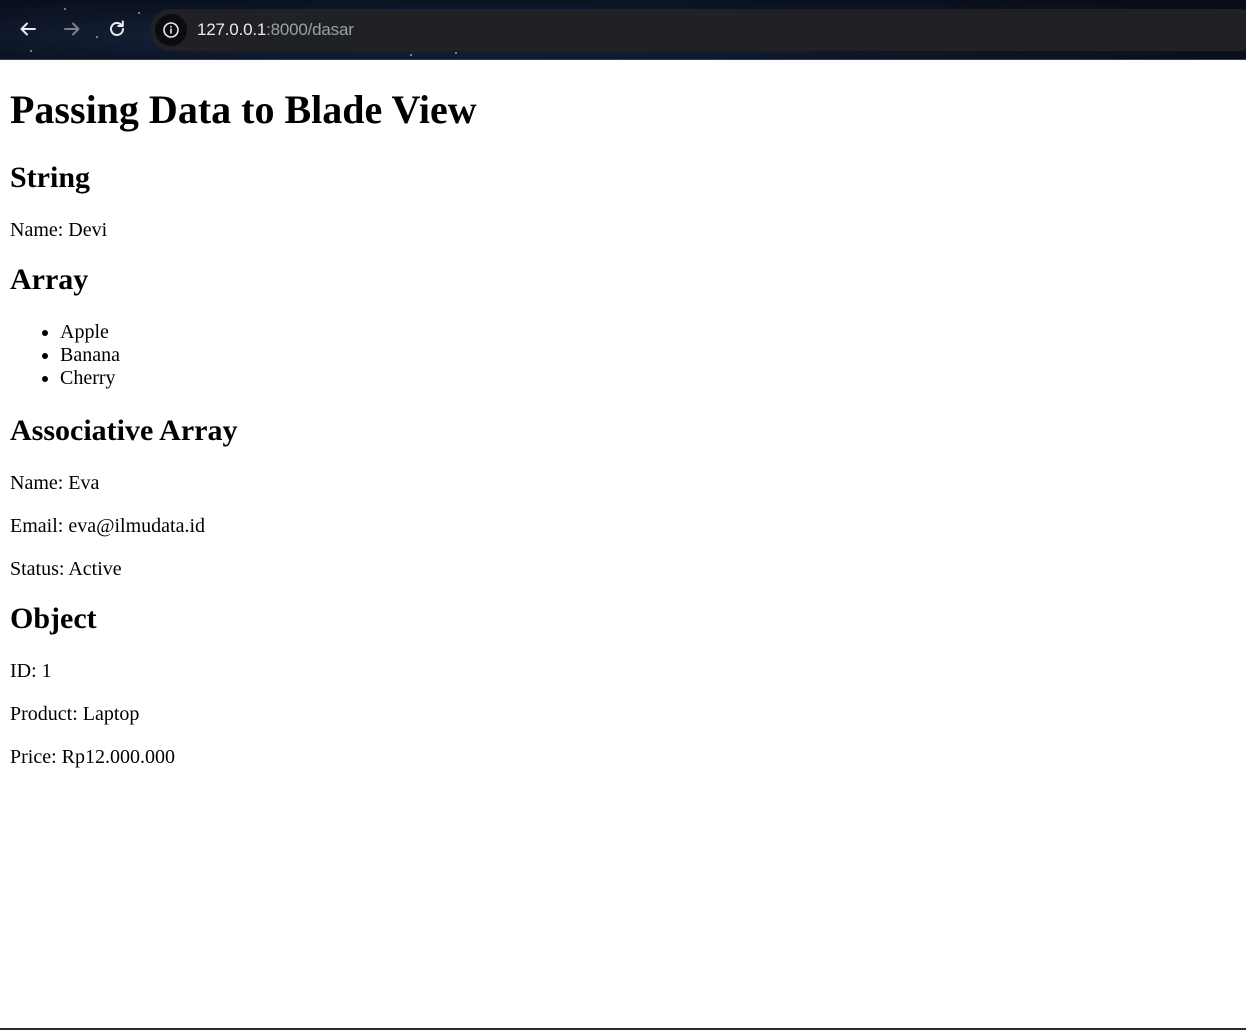 Image resolution: width=1246 pixels, height=1030 pixels. I want to click on forward-button, so click(72, 29).